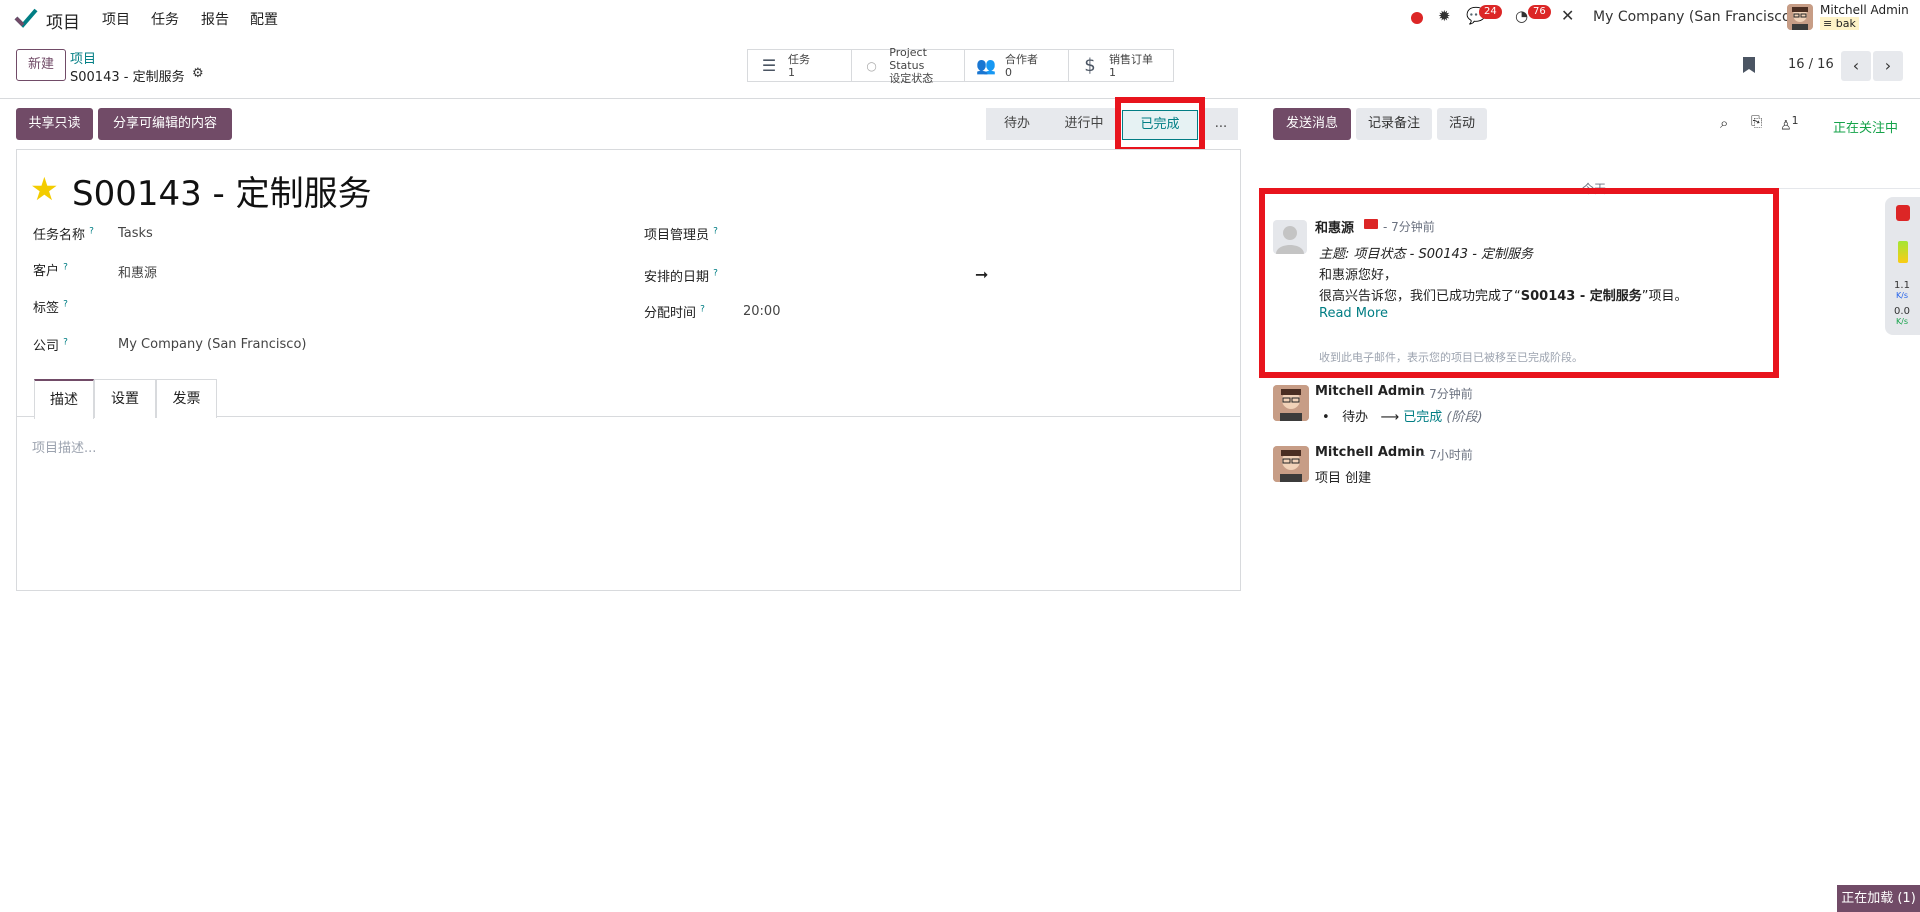  I want to click on activities-badge: 76, so click(1539, 12).